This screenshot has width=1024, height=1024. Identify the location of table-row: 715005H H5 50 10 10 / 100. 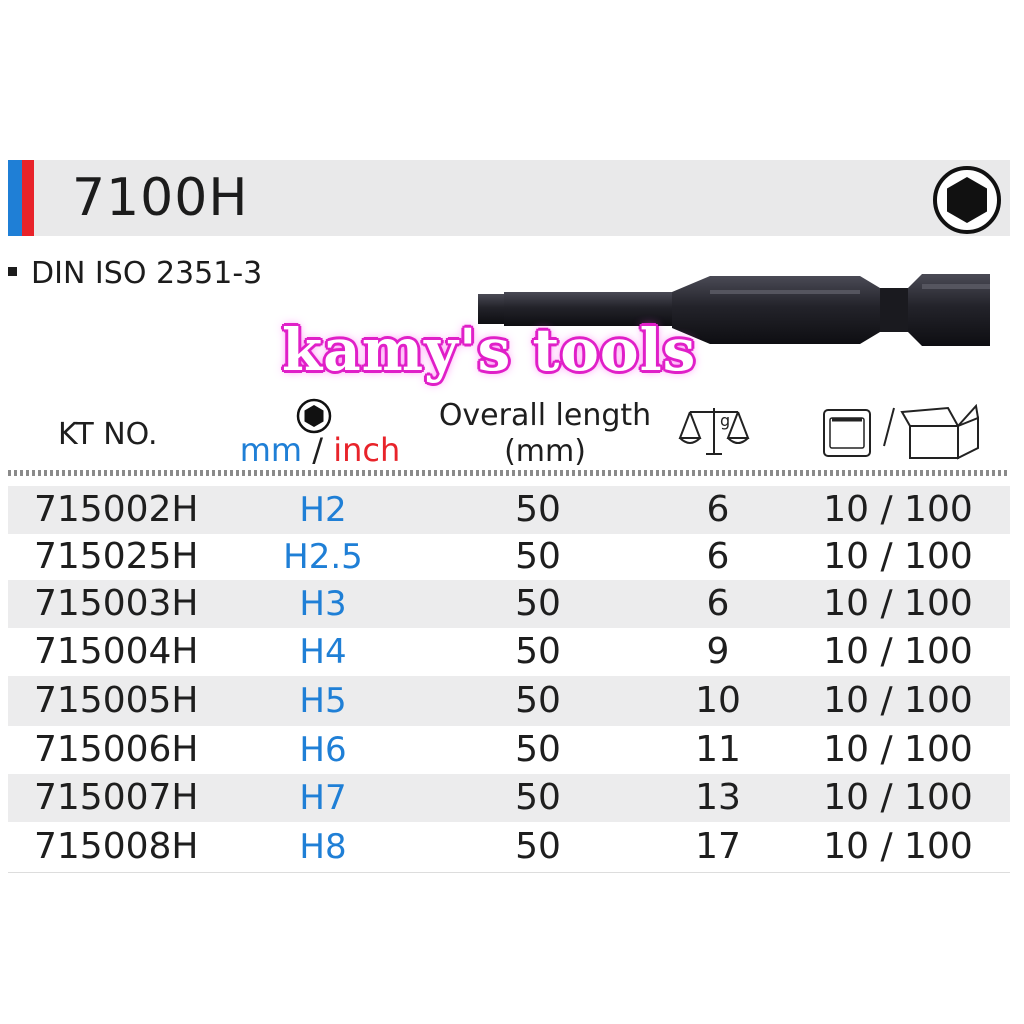
(509, 701).